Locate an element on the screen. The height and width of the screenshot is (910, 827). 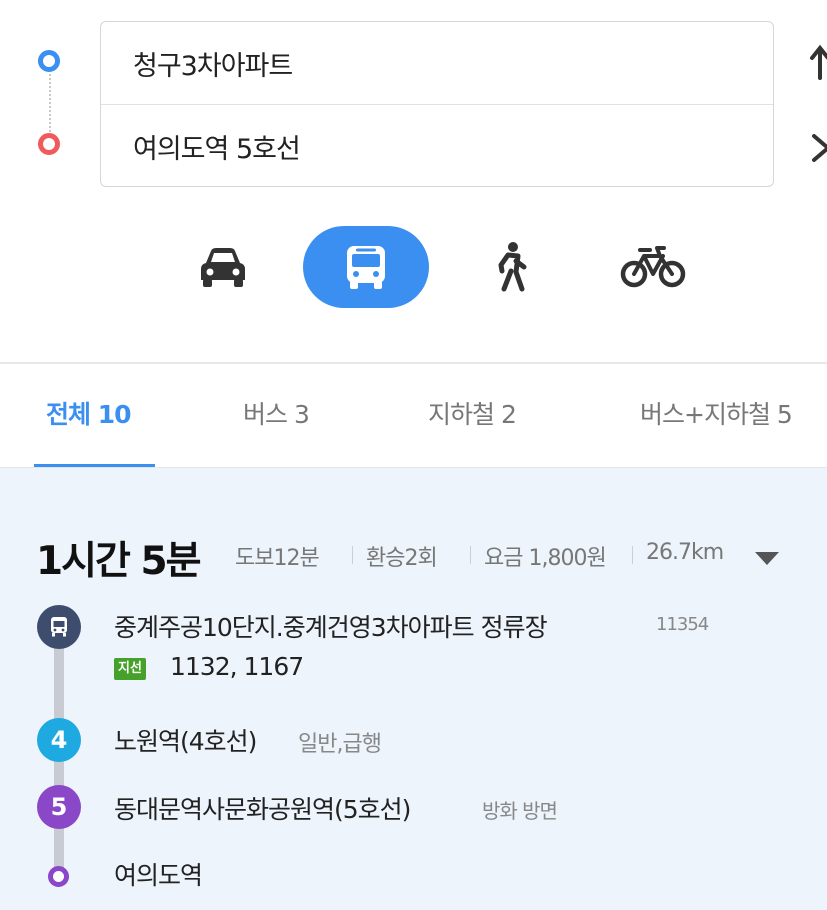
distance: 26.7km is located at coordinates (685, 552).